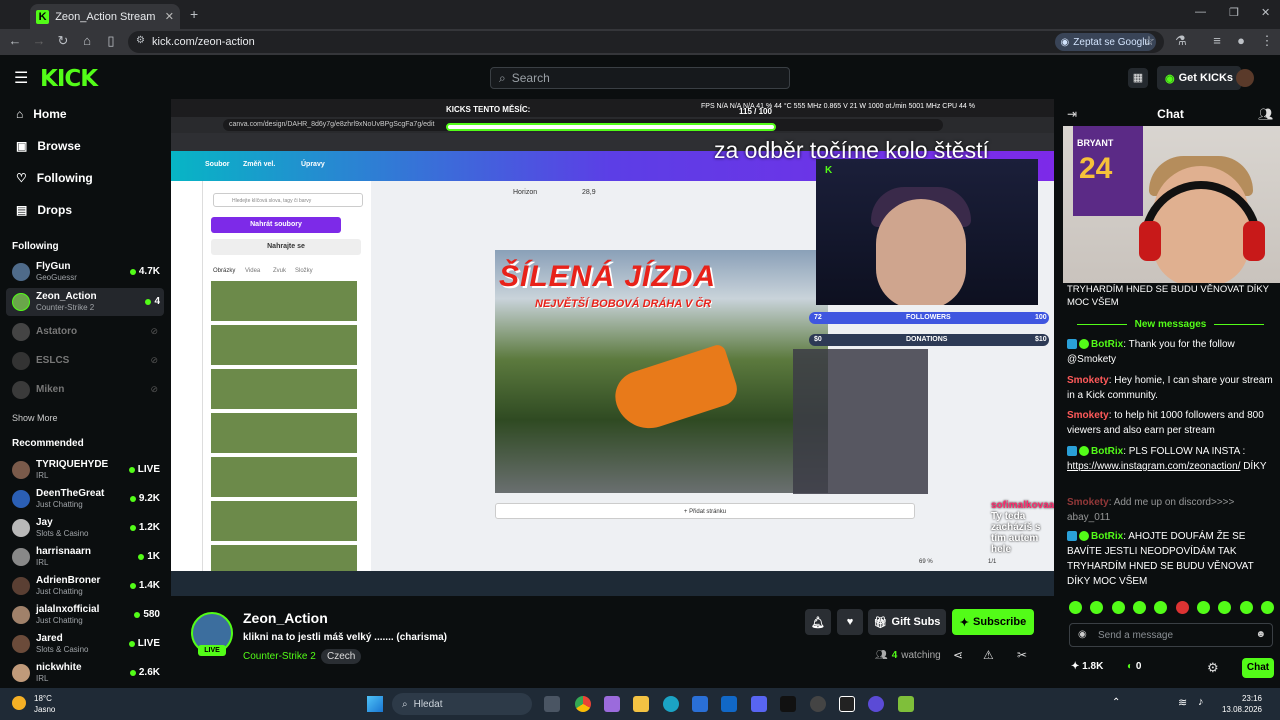  Describe the element at coordinates (1265, 114) in the screenshot. I see `chat-users-icon: 👥︎` at that location.